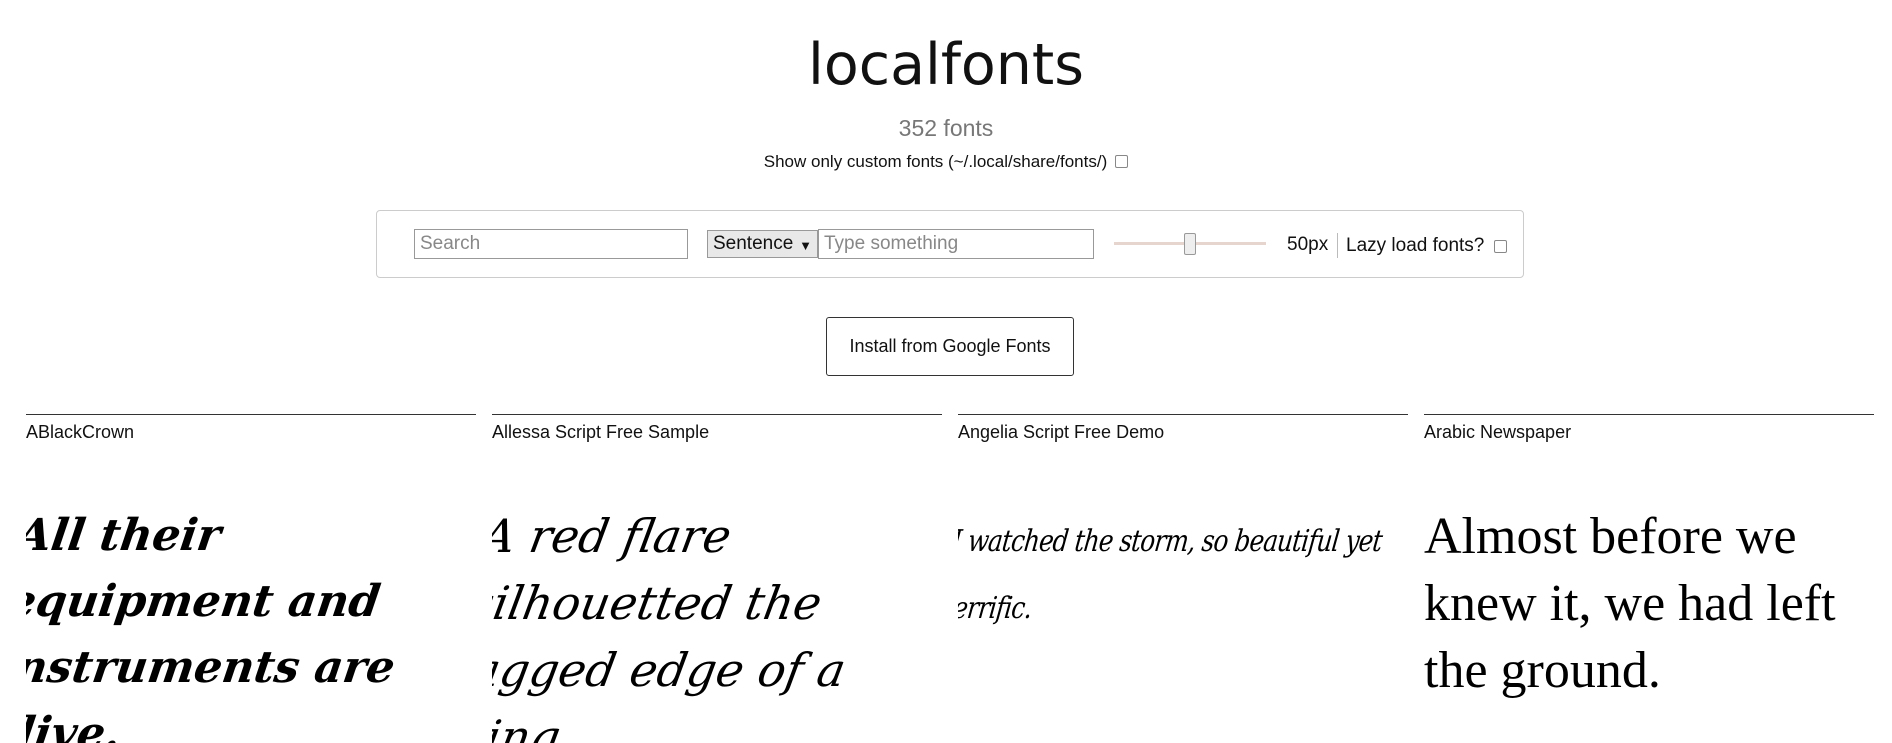 The width and height of the screenshot is (1892, 743). Describe the element at coordinates (956, 244) in the screenshot. I see `sample-text-input: Type something` at that location.